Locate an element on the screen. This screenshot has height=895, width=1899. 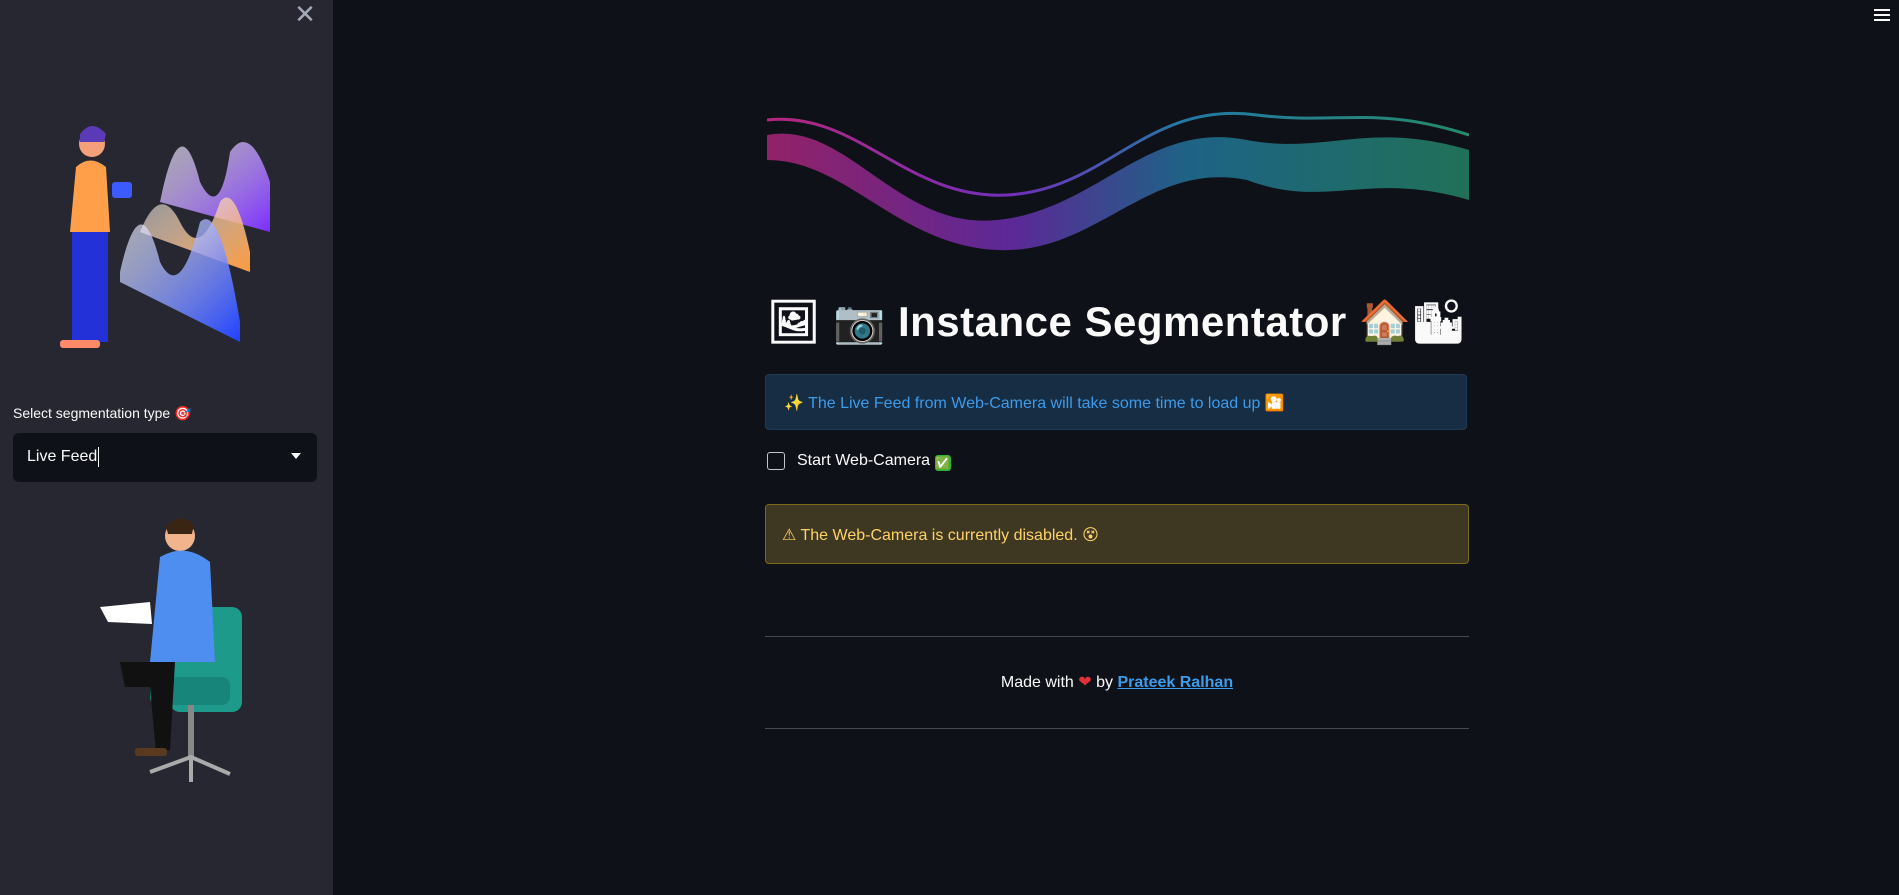
footer-divider-bottom is located at coordinates (1117, 728).